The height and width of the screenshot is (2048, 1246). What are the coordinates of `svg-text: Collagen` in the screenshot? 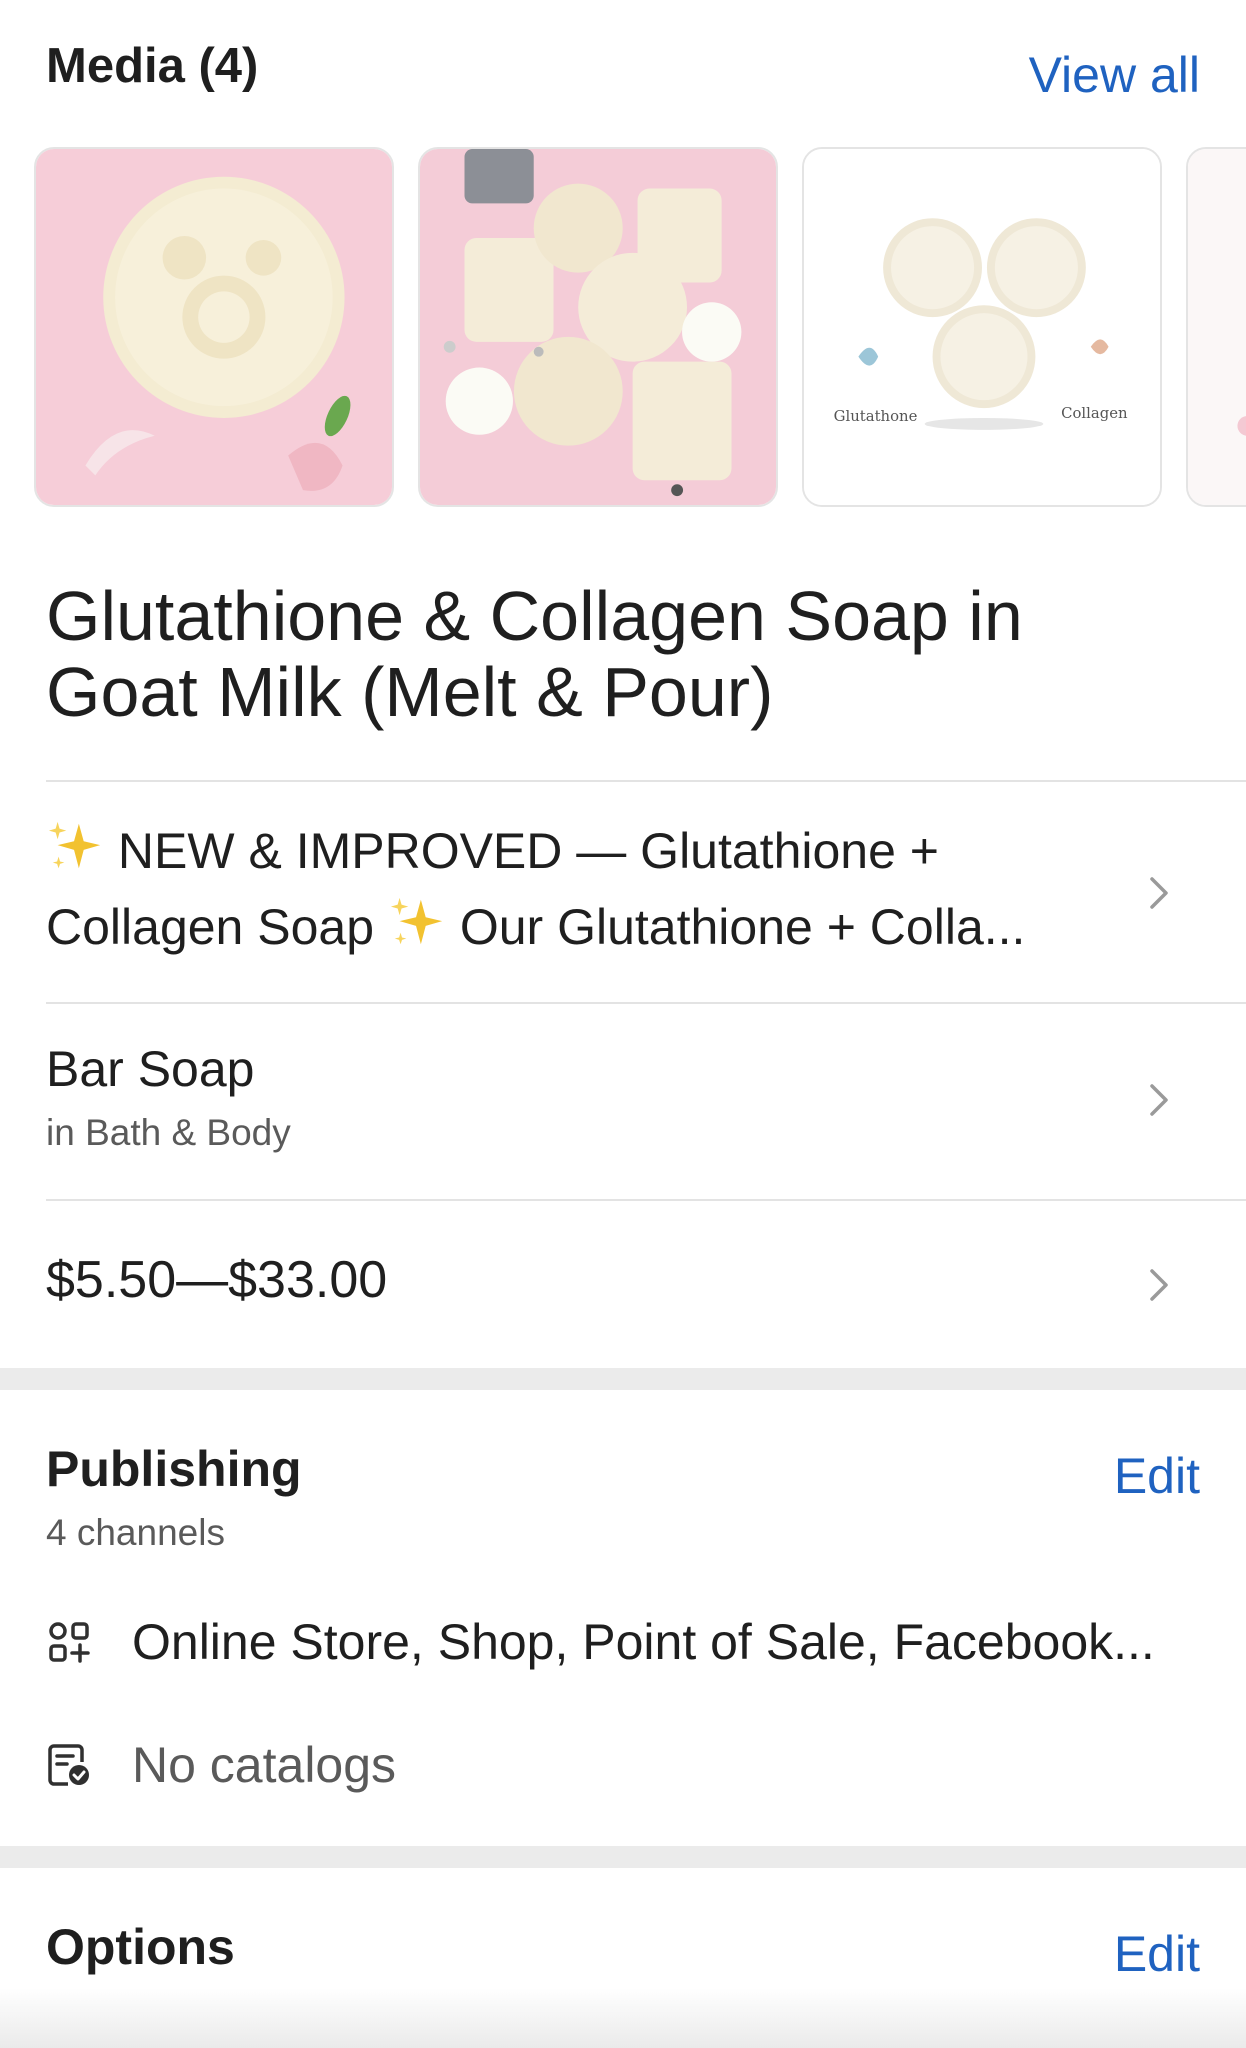 It's located at (1094, 413).